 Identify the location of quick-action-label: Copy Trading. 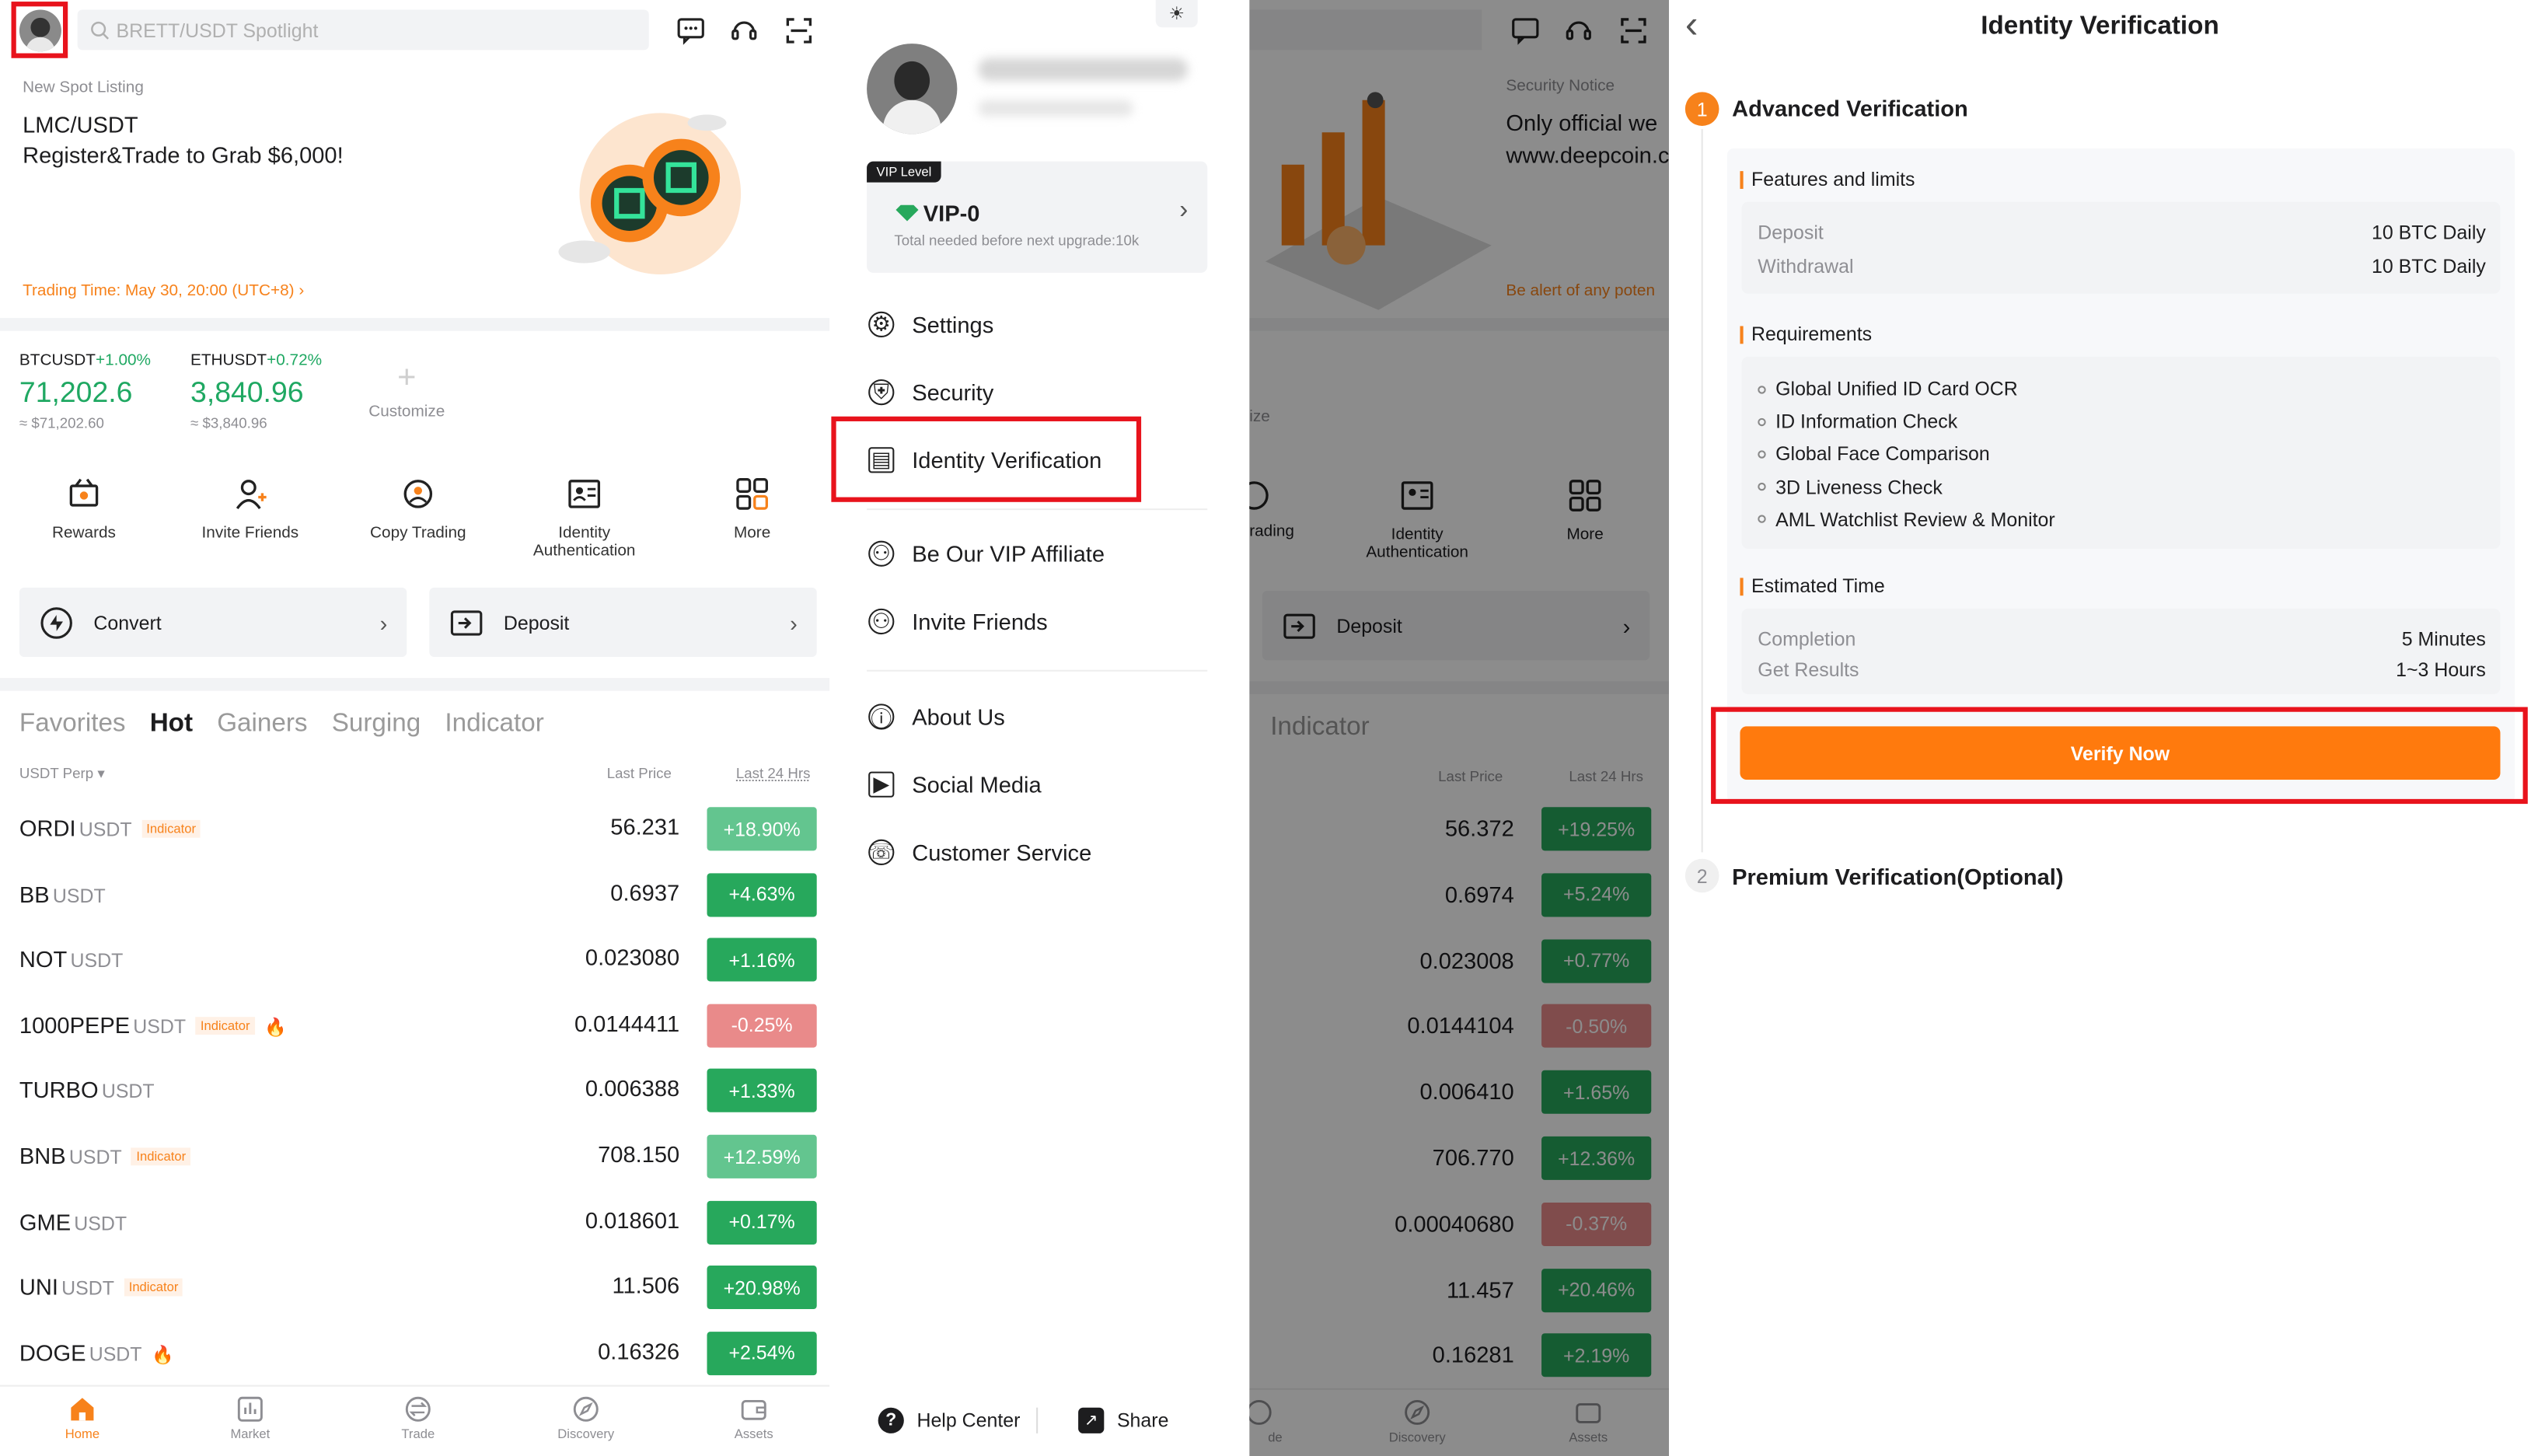
(418, 533).